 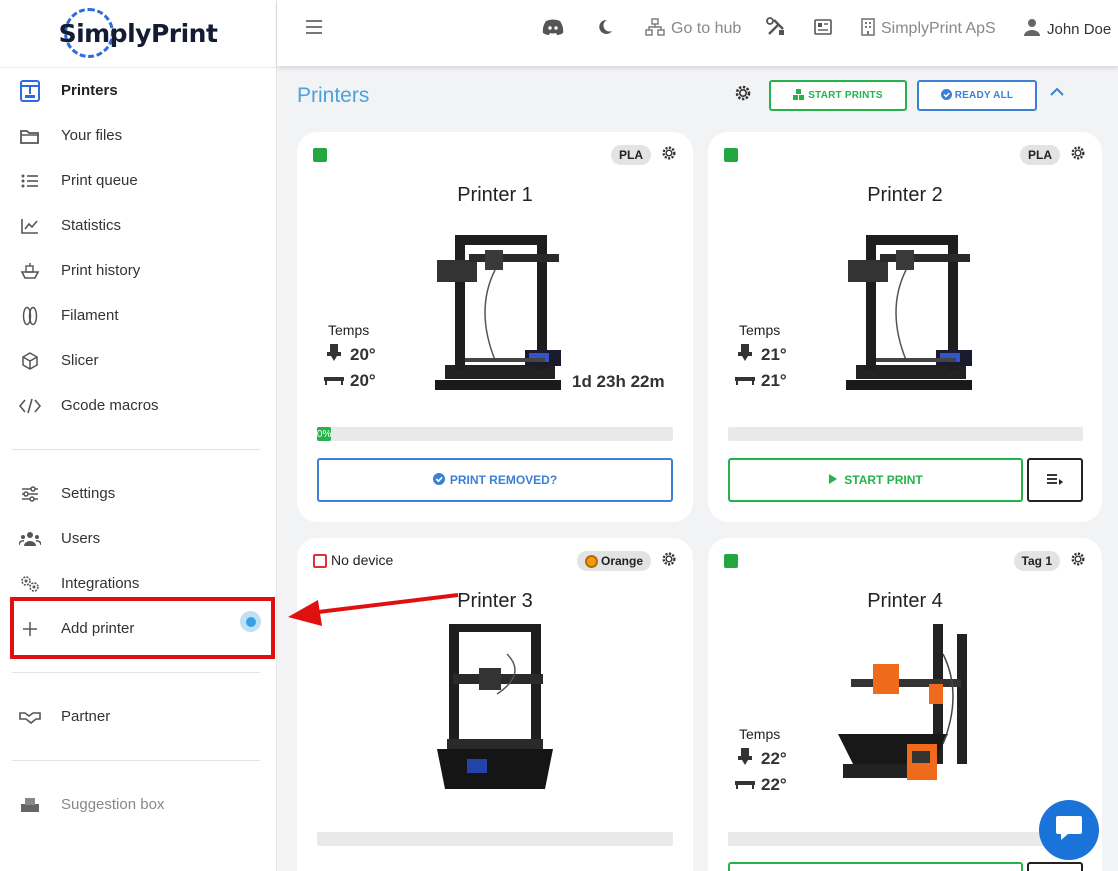 What do you see at coordinates (333, 95) in the screenshot?
I see `page-title: Printers` at bounding box center [333, 95].